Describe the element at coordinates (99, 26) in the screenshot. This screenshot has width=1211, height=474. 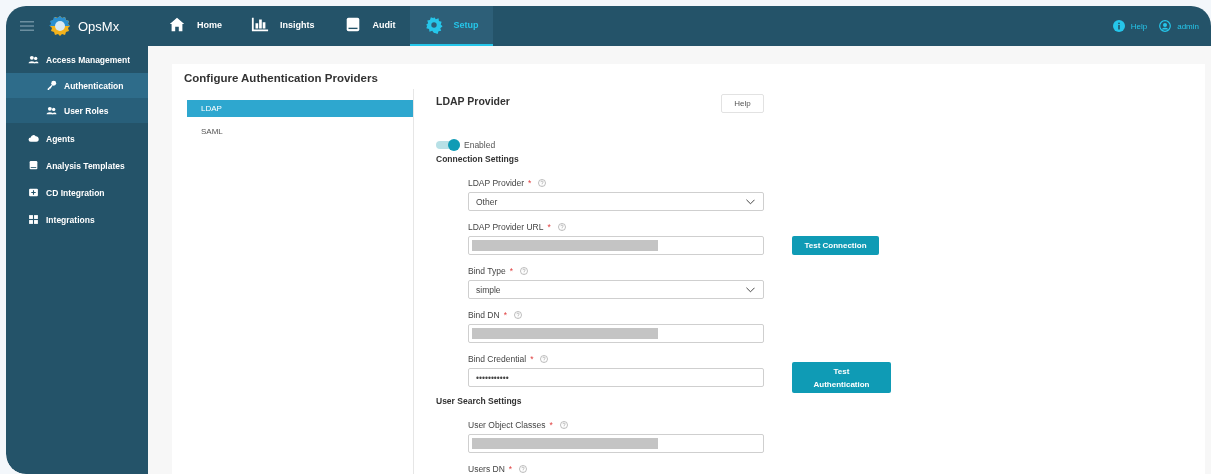
I see `brand-name: OpsMx` at that location.